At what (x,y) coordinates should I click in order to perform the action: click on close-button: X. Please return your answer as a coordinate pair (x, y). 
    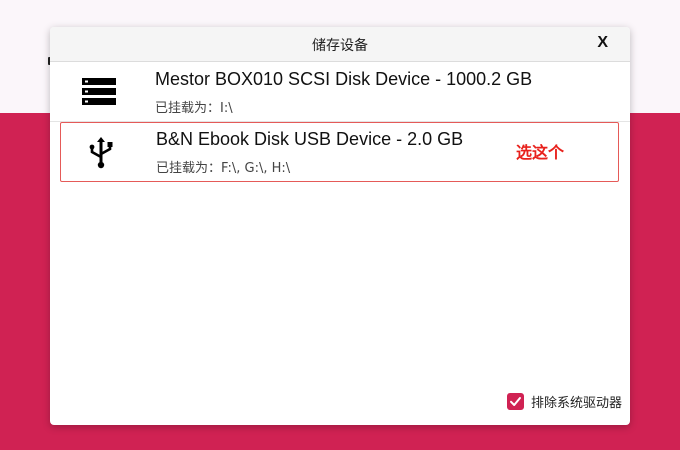
    Looking at the image, I should click on (602, 43).